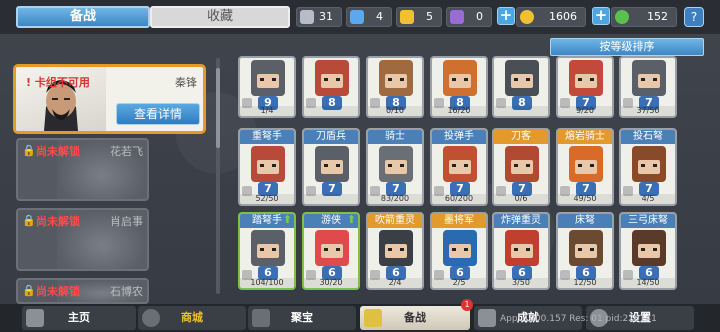 The image size is (720, 332). Describe the element at coordinates (218, 108) in the screenshot. I see `scroll-thumb` at that location.